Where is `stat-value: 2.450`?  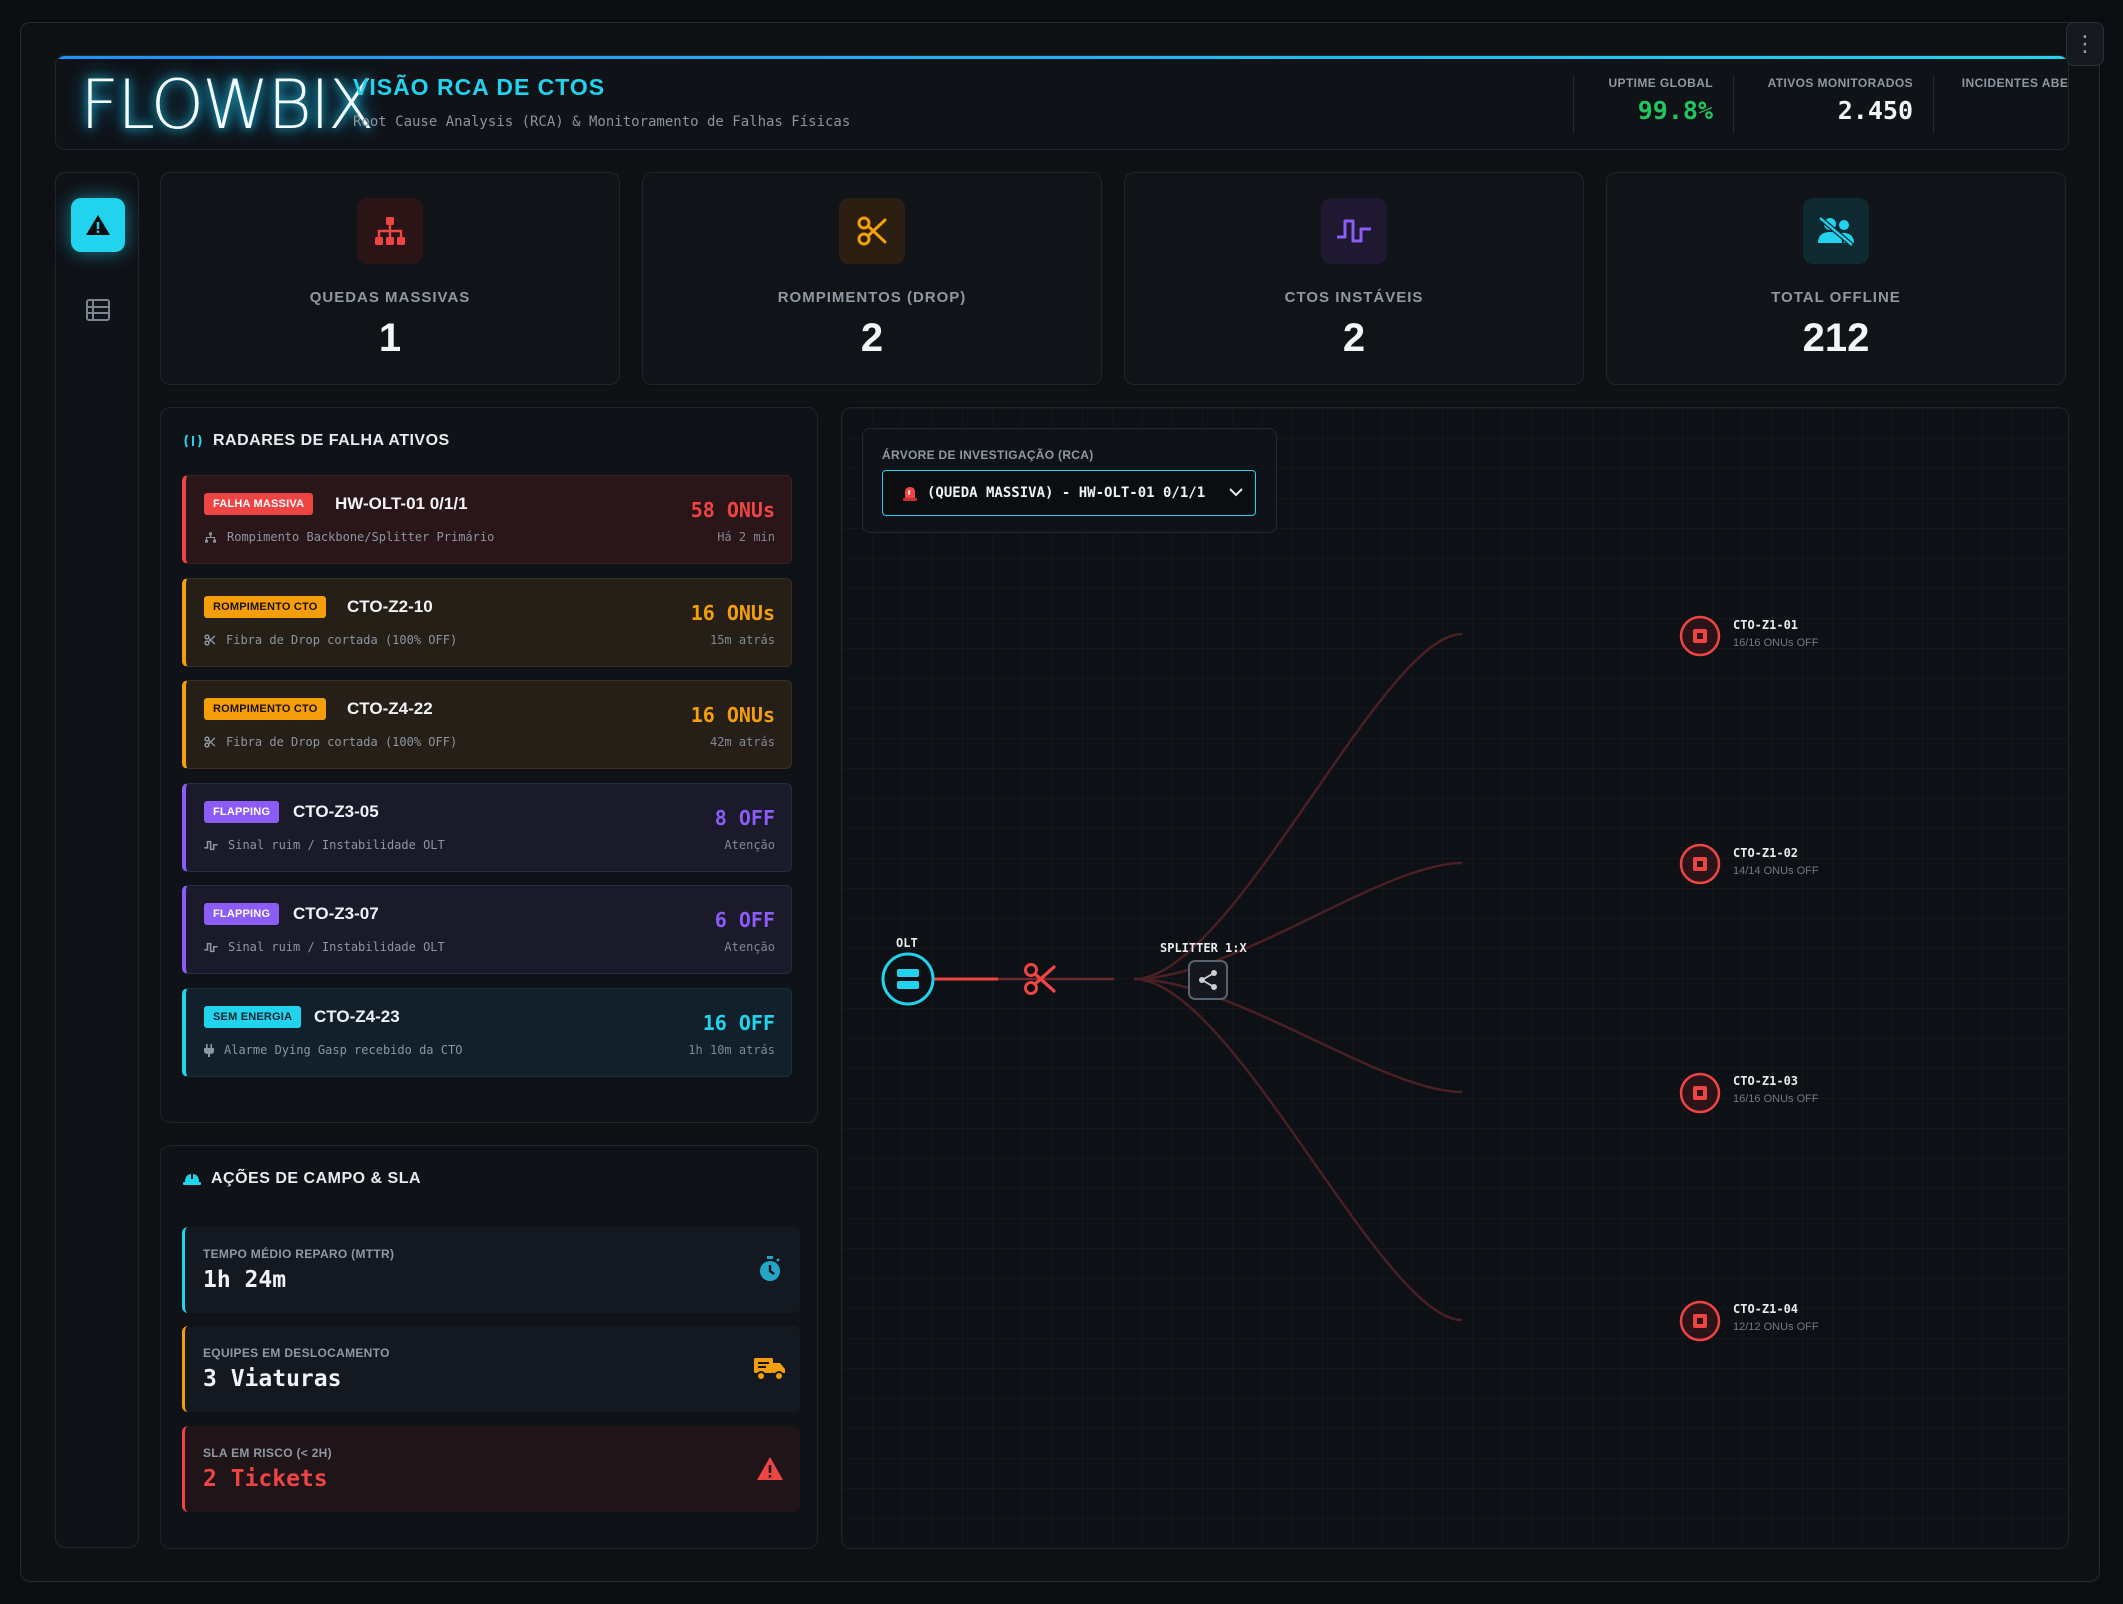 stat-value: 2.450 is located at coordinates (1875, 110).